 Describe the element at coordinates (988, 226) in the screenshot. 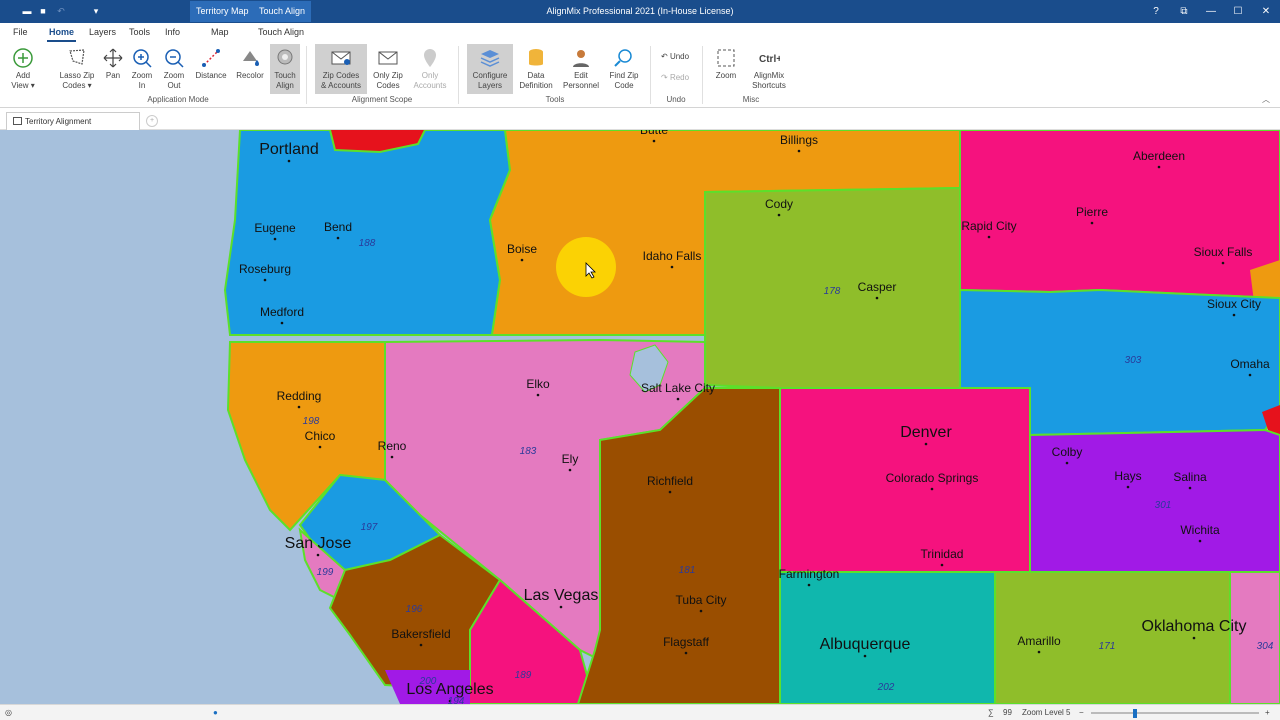

I see `city-label: Rapid City` at that location.